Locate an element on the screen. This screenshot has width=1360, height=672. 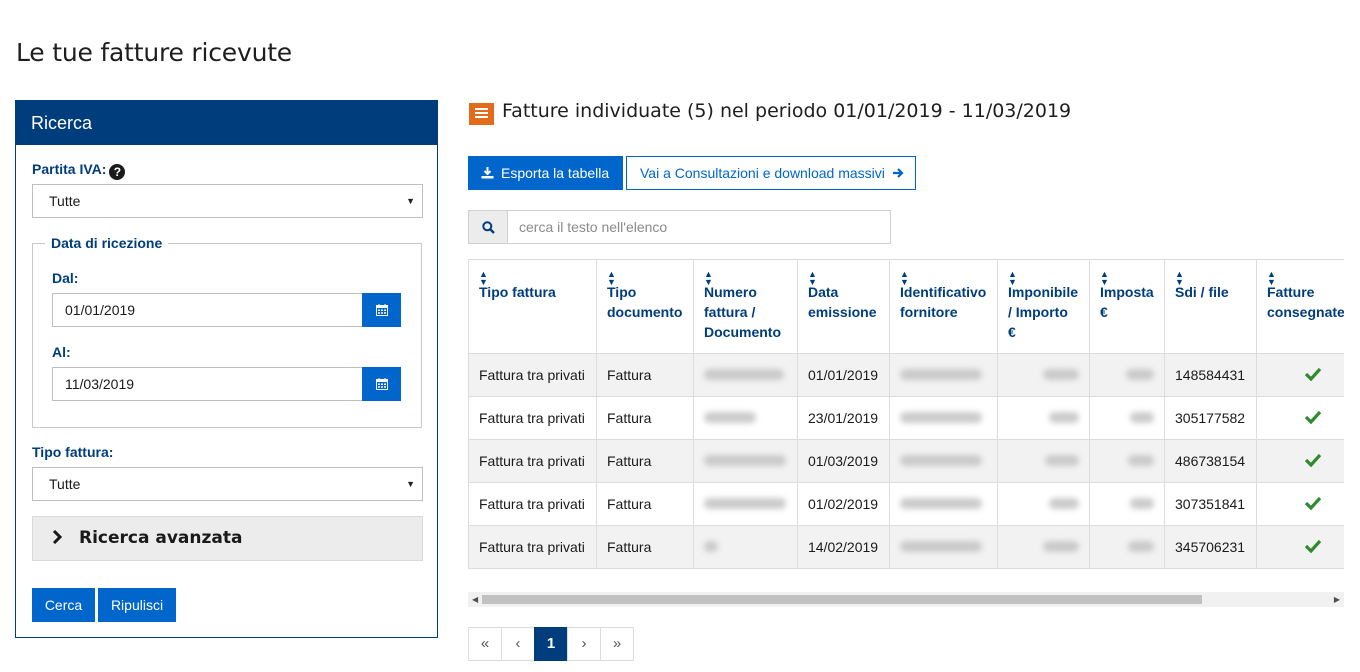
column-header: ▲ ▼ Imposta € is located at coordinates (1127, 306).